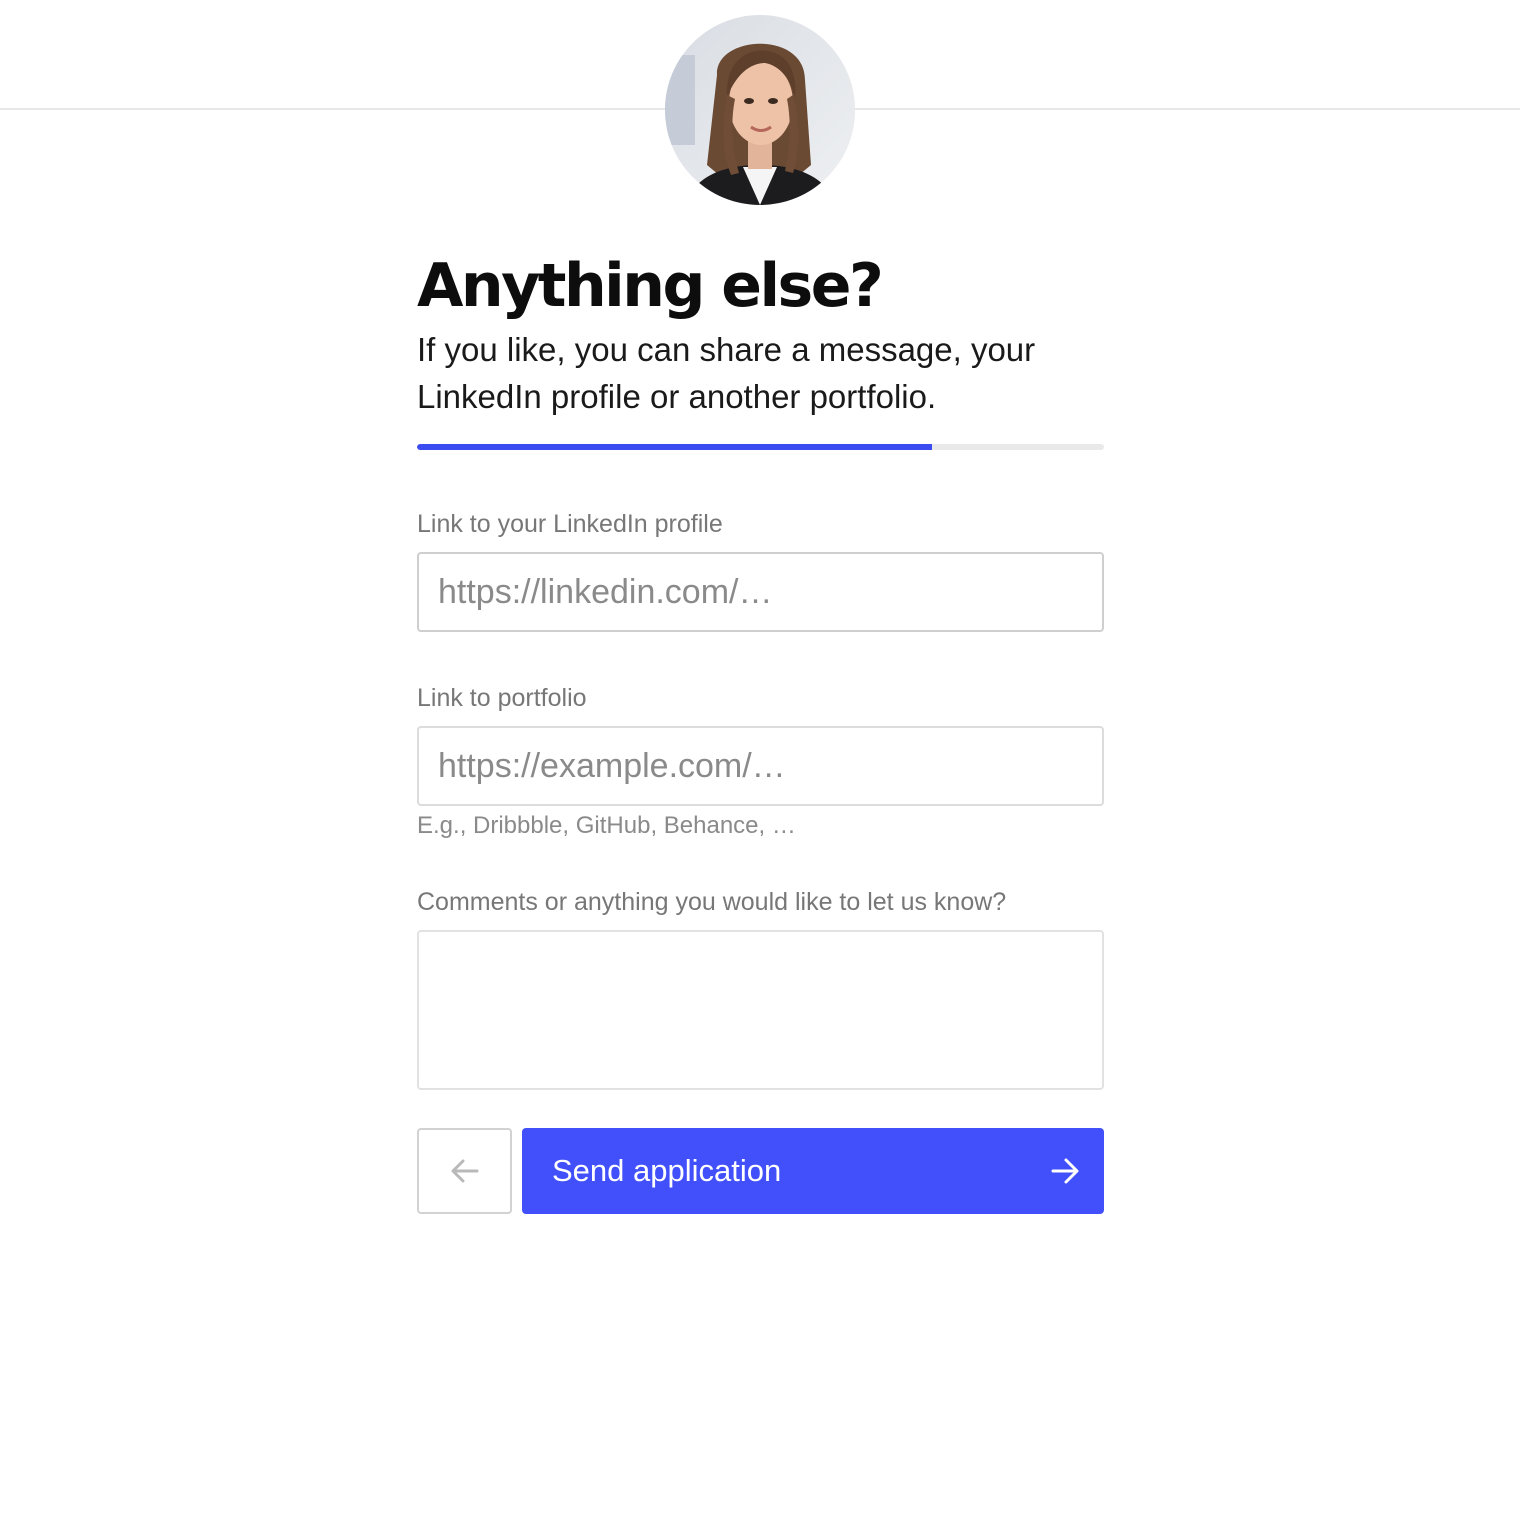  What do you see at coordinates (667, 1170) in the screenshot?
I see `send-application-label: Send application` at bounding box center [667, 1170].